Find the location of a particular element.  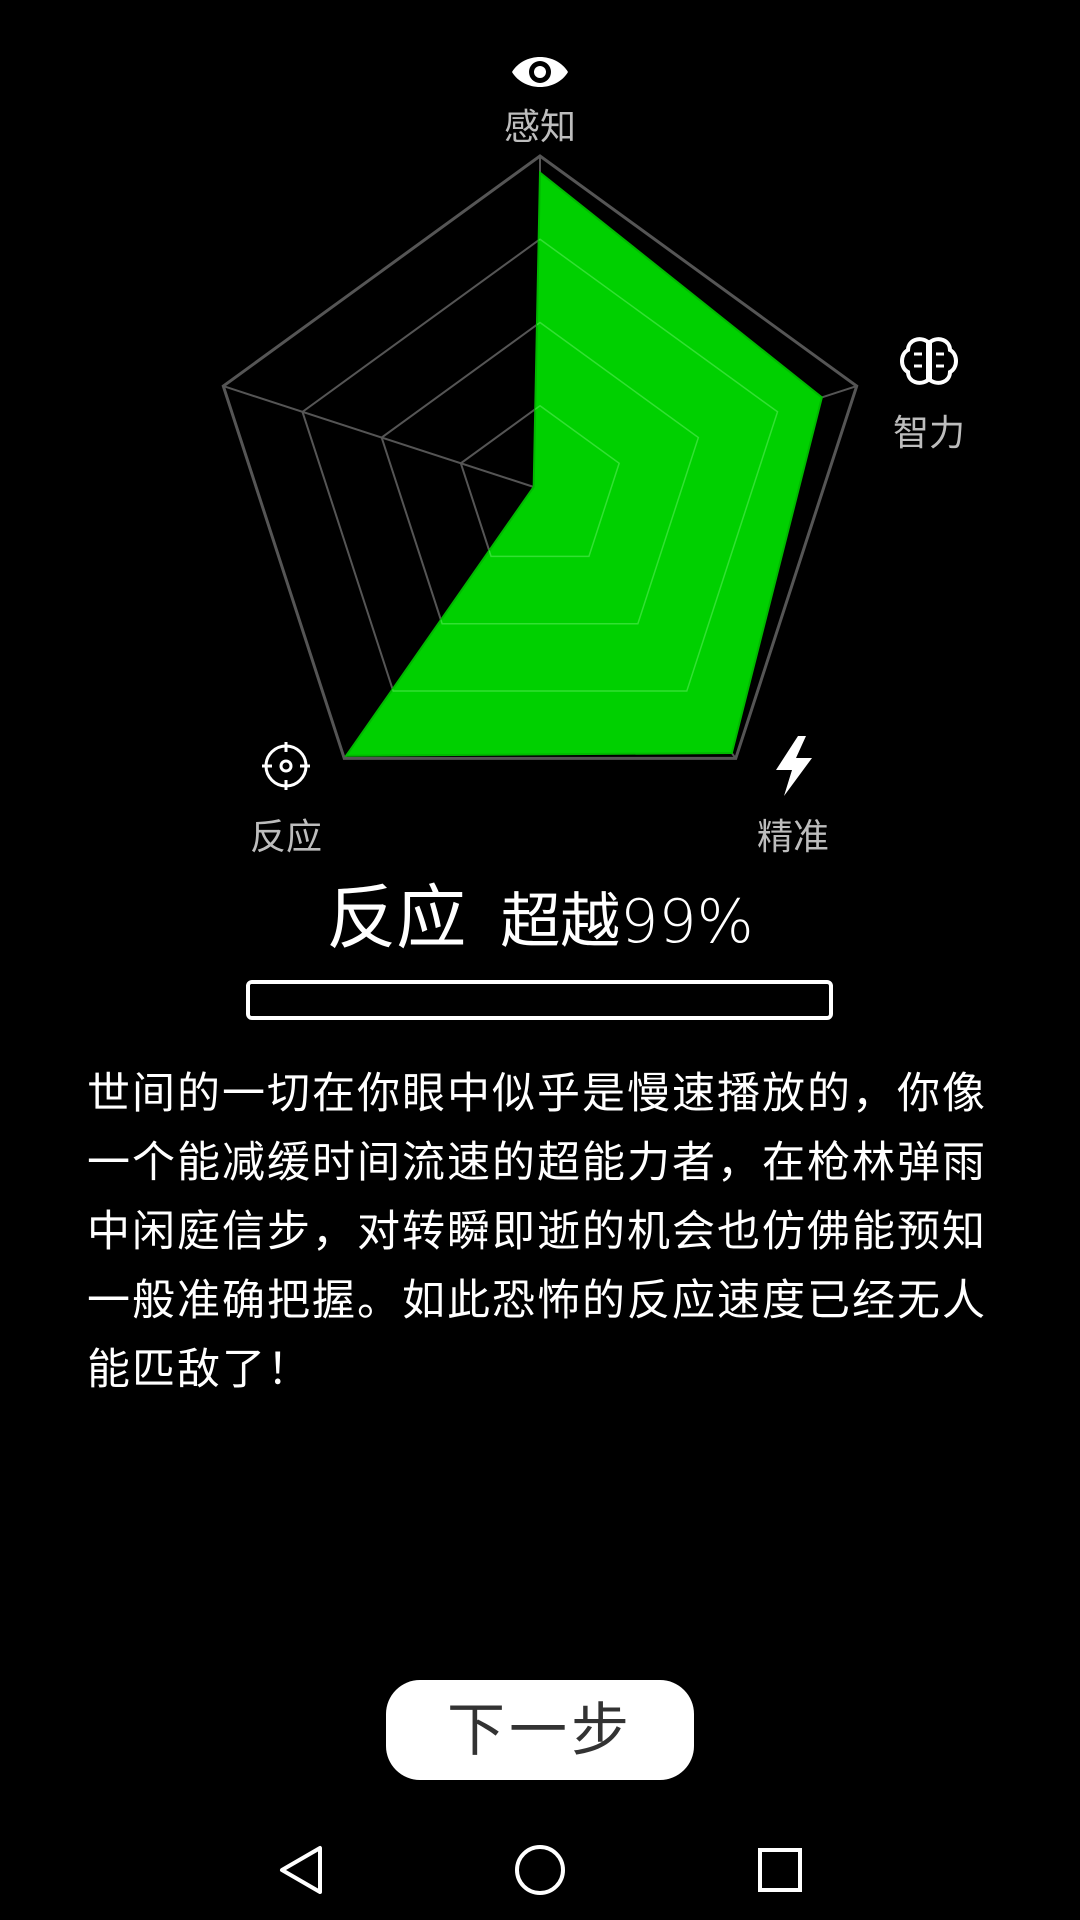

result-exceed-text: 超越99% is located at coordinates (627, 922).